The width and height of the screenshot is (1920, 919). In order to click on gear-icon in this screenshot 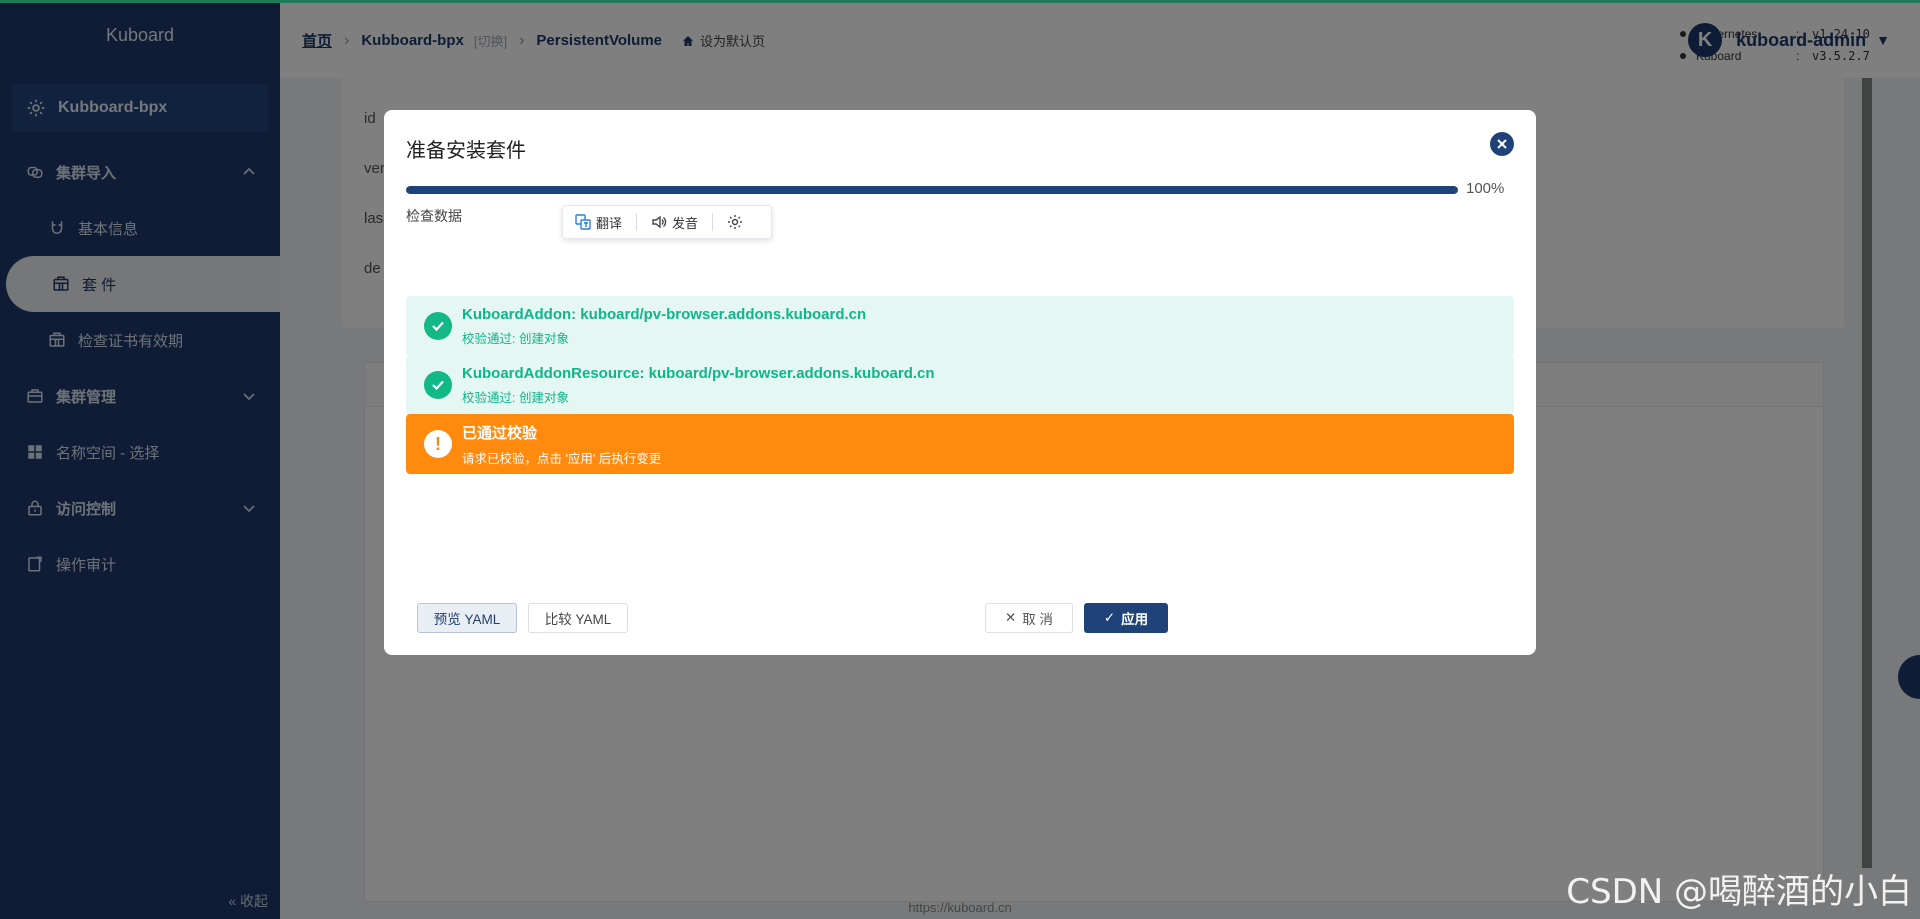, I will do `click(735, 222)`.